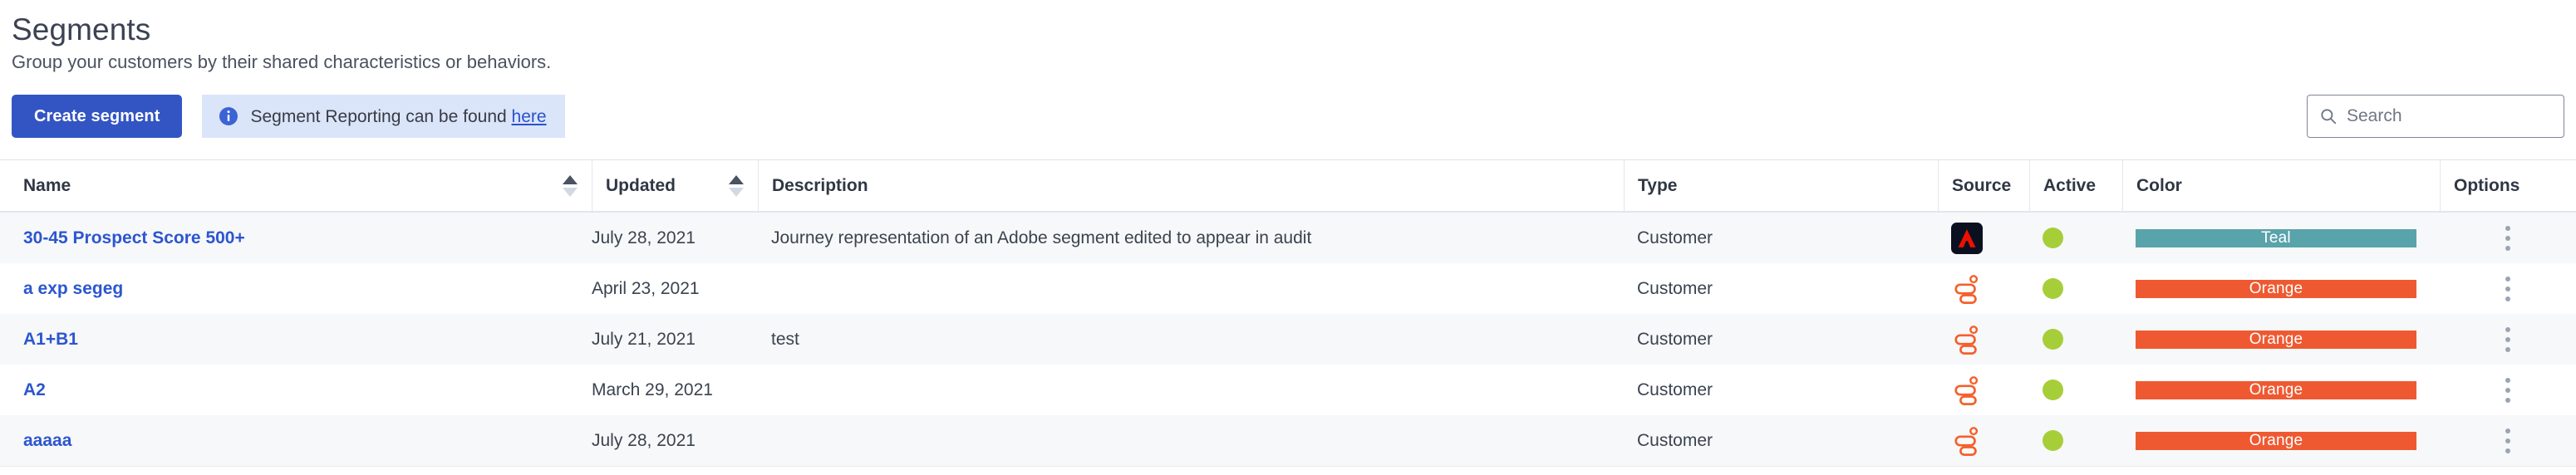  I want to click on segment-reporting-info-banner: Segment Reporting can be found here, so click(383, 116).